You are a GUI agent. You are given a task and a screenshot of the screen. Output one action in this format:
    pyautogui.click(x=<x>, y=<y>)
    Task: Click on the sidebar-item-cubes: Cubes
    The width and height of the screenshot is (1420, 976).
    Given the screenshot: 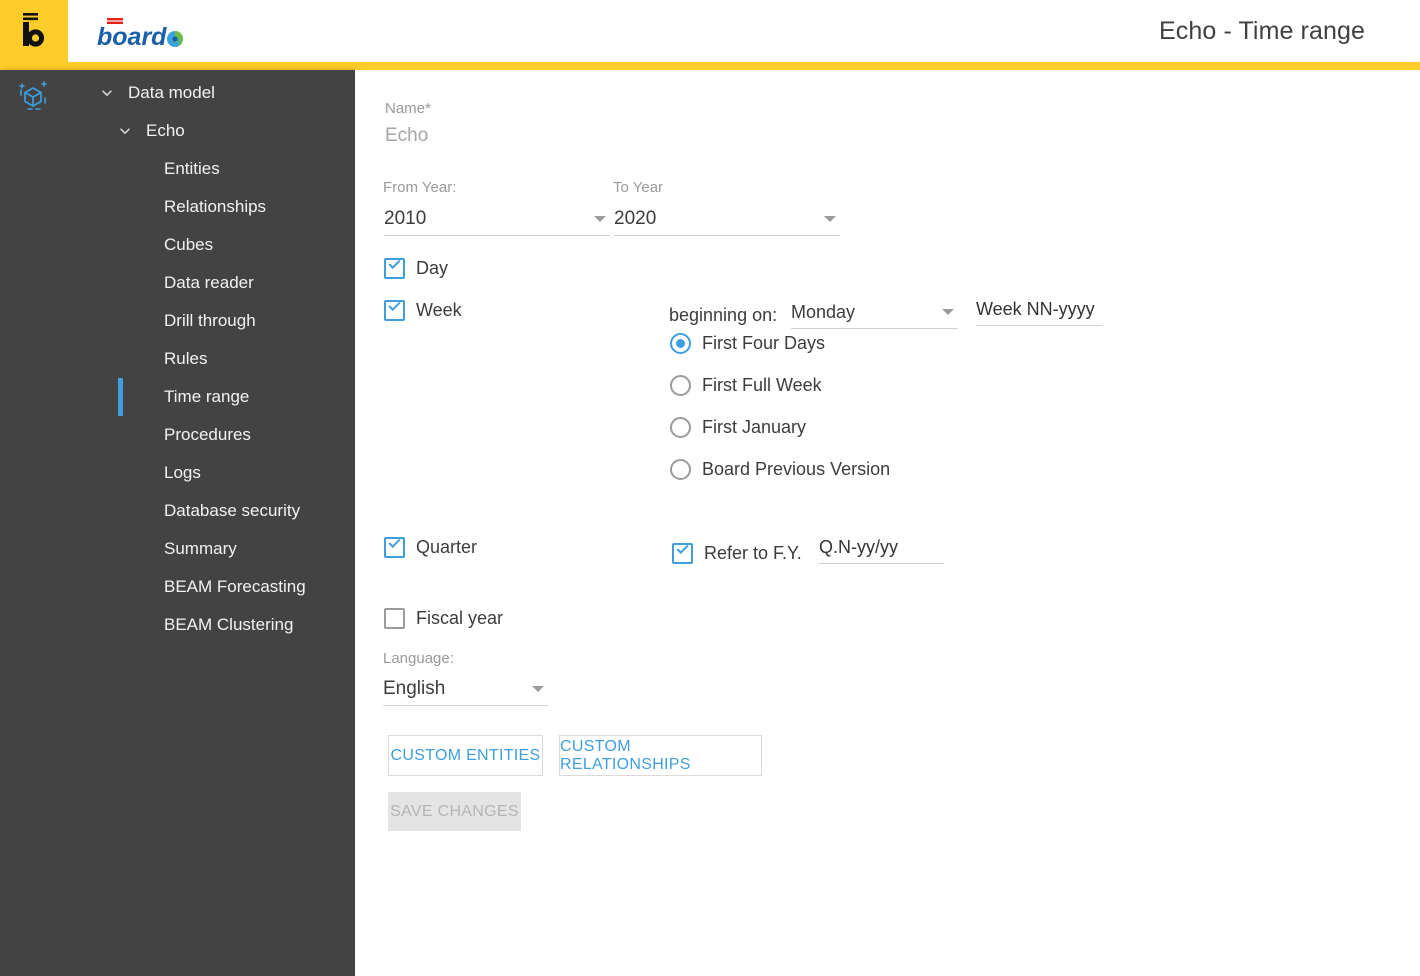 What is the action you would take?
    pyautogui.click(x=177, y=245)
    